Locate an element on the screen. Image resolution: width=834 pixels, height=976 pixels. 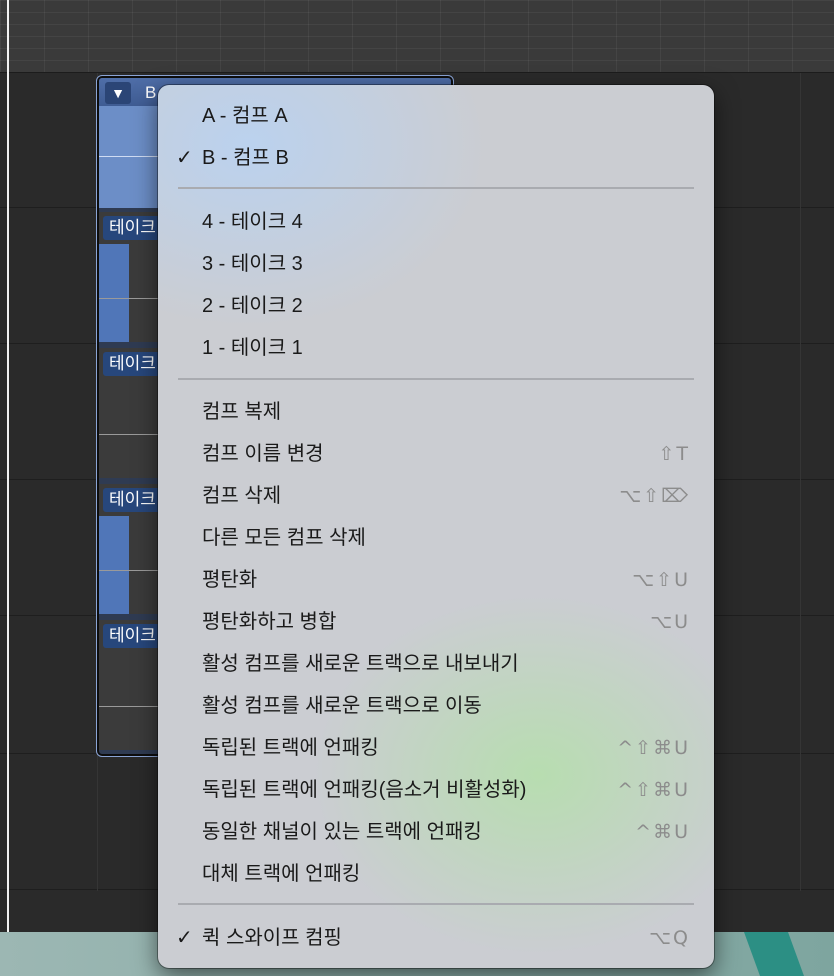
menu-item-label: 1 - 테이크 1 is located at coordinates (252, 348).